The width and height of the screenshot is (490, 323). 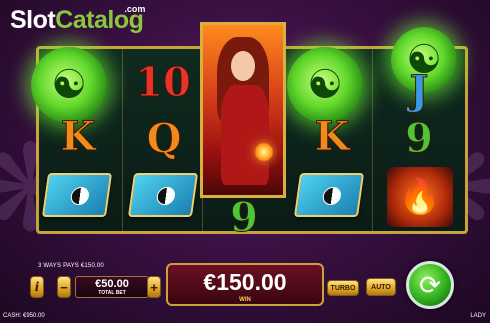 What do you see at coordinates (245, 135) in the screenshot?
I see `lady-body` at bounding box center [245, 135].